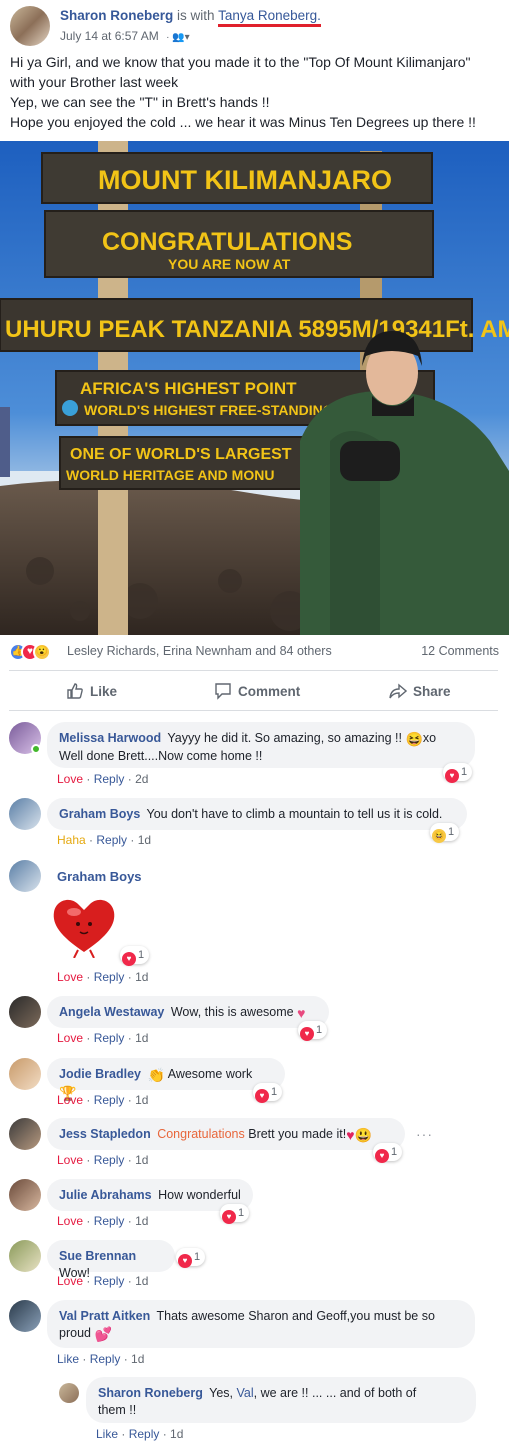  I want to click on commenter-name: Jodie Bradley, so click(100, 1074).